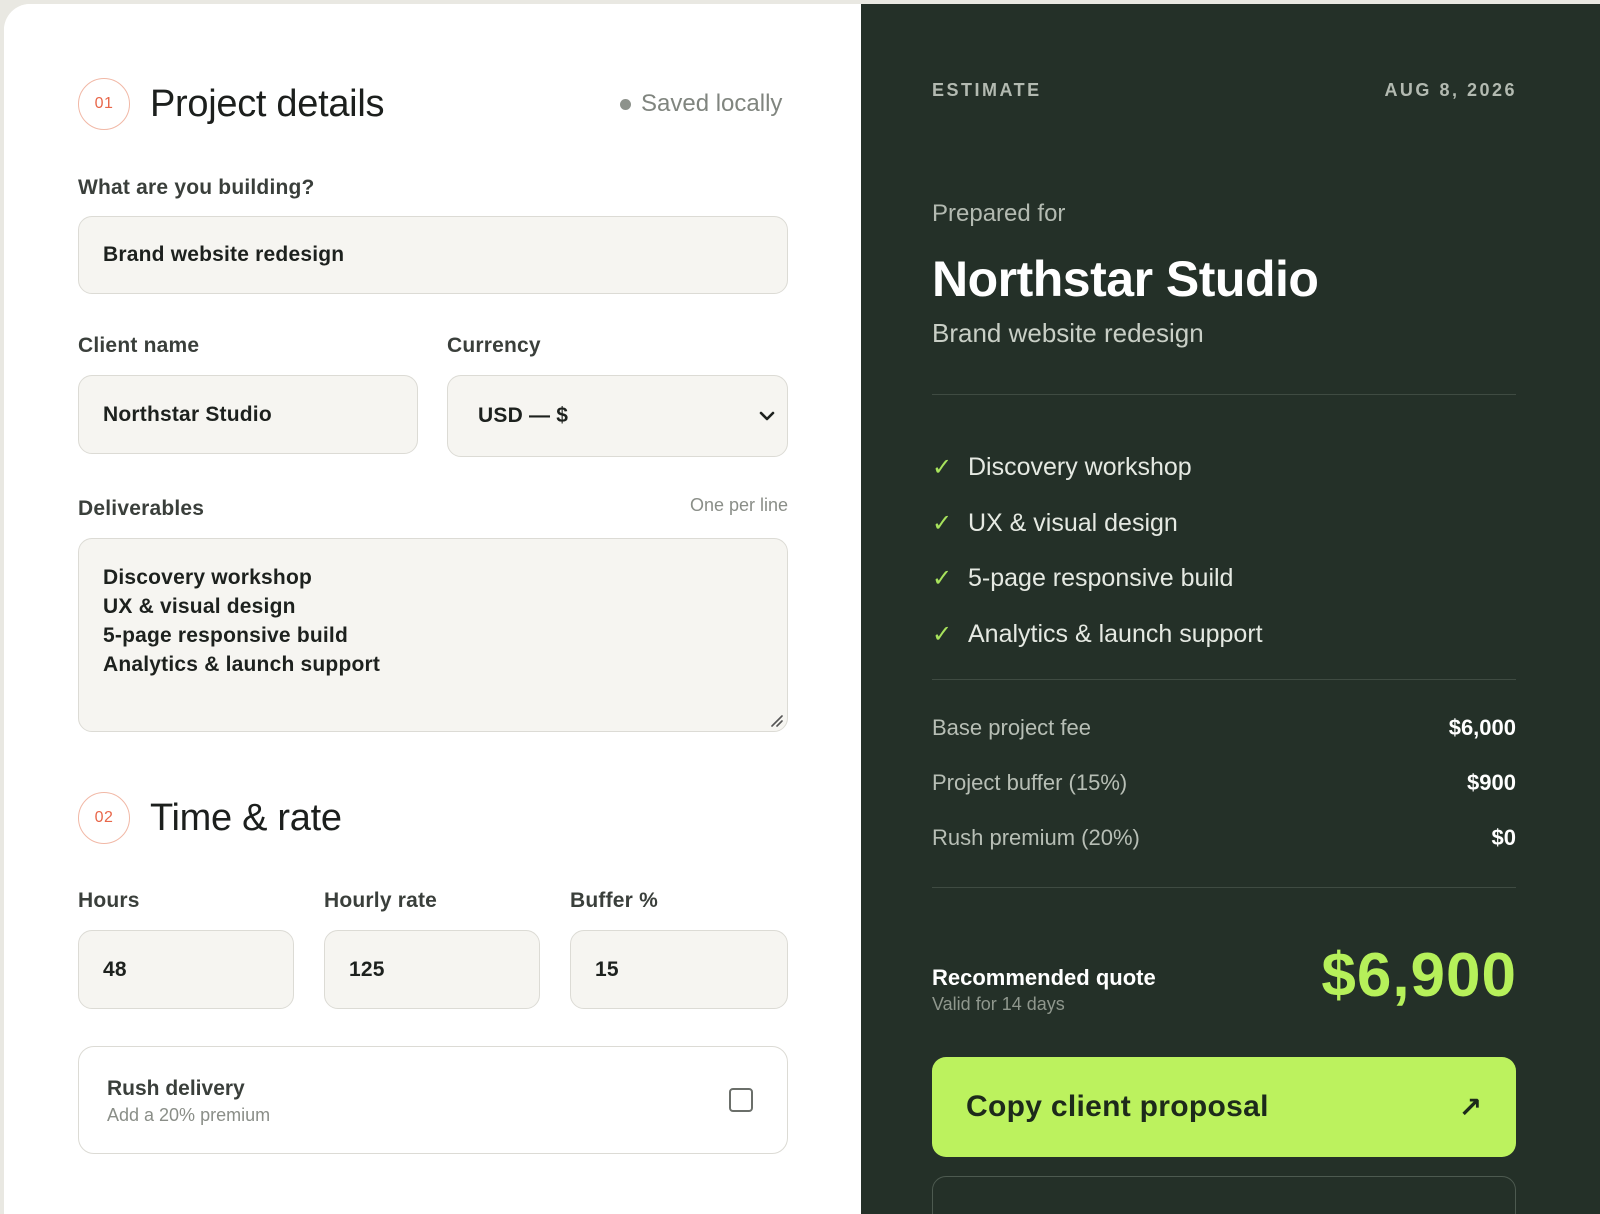 This screenshot has width=1600, height=1214. I want to click on resize-handle-icon, so click(776, 720).